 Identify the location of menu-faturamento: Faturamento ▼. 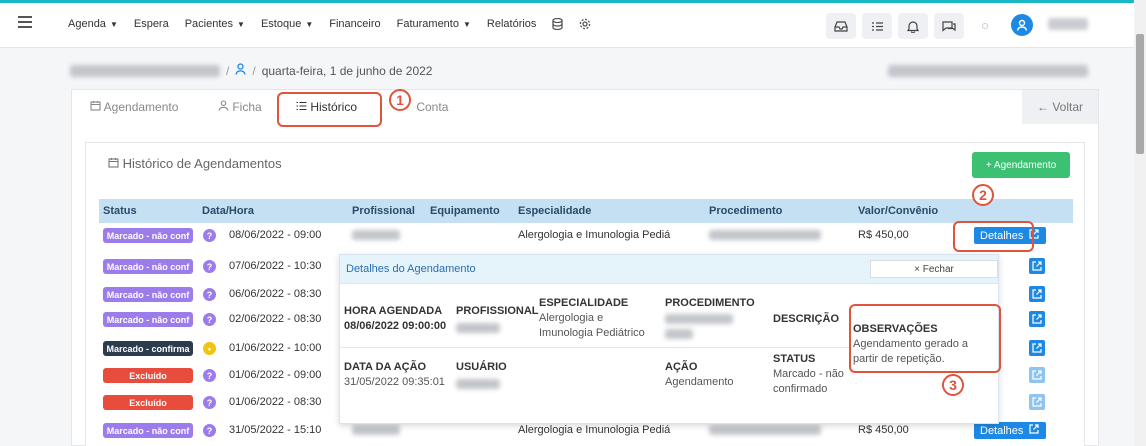
(434, 25).